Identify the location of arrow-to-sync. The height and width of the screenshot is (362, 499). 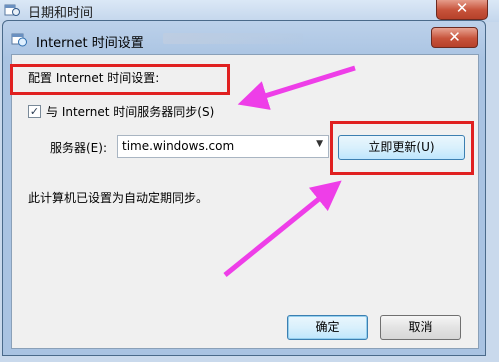
(296, 87).